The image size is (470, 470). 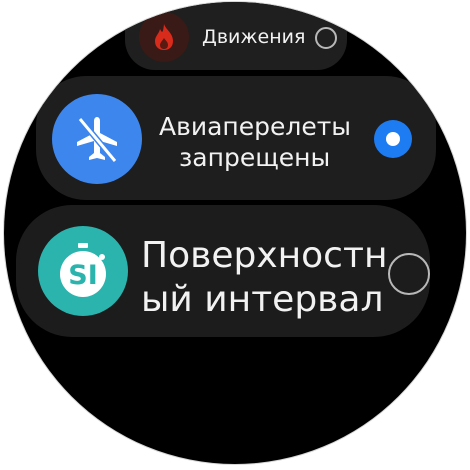 I want to click on radio-movements, so click(x=326, y=38).